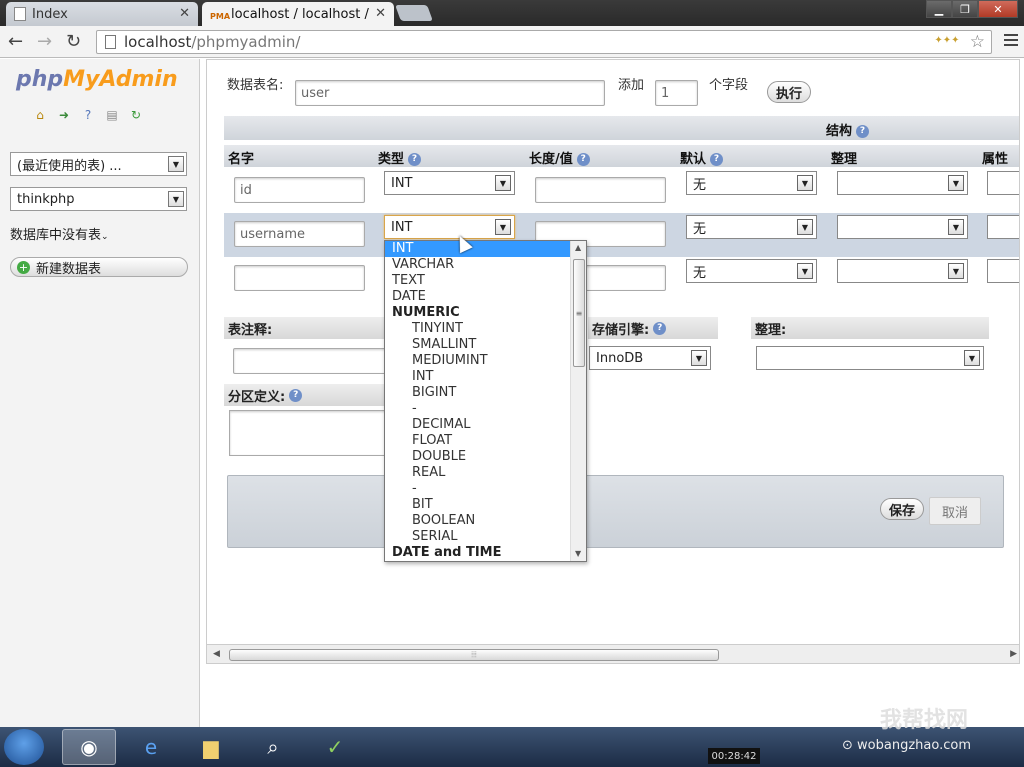 This screenshot has width=1024, height=767. I want to click on url-host: localhost, so click(158, 42).